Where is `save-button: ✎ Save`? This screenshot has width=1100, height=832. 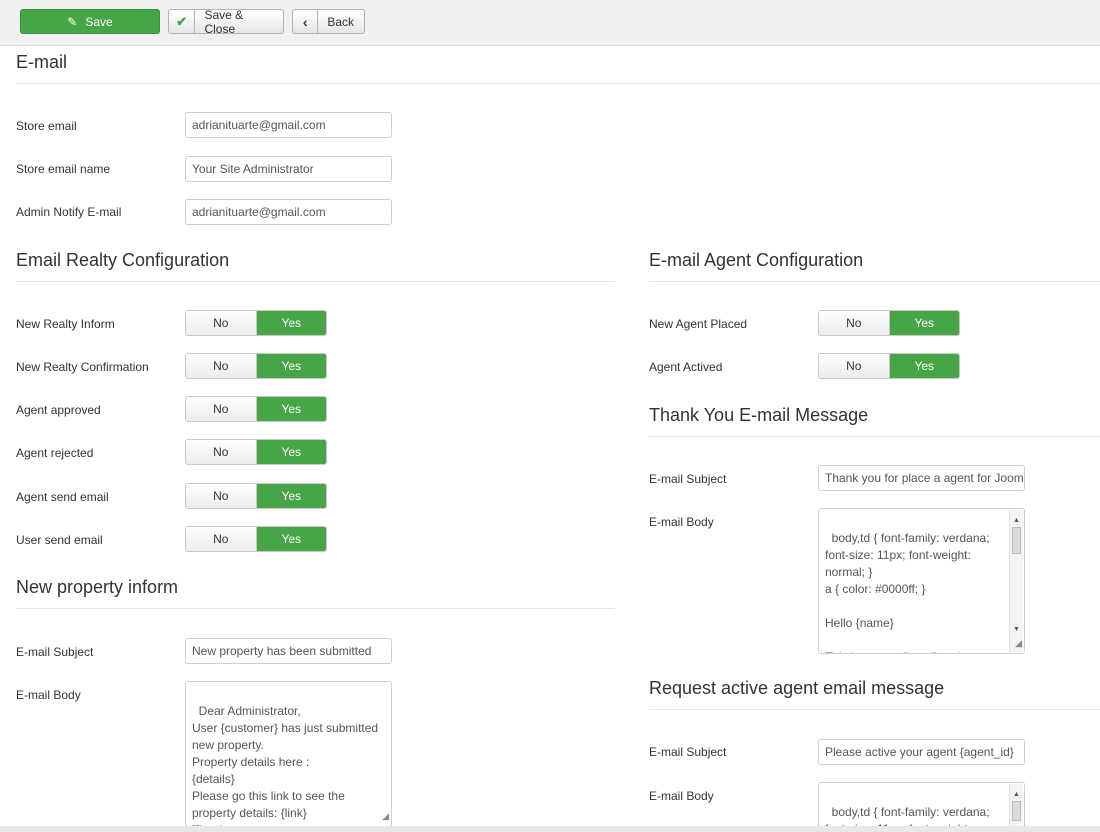 save-button: ✎ Save is located at coordinates (90, 21).